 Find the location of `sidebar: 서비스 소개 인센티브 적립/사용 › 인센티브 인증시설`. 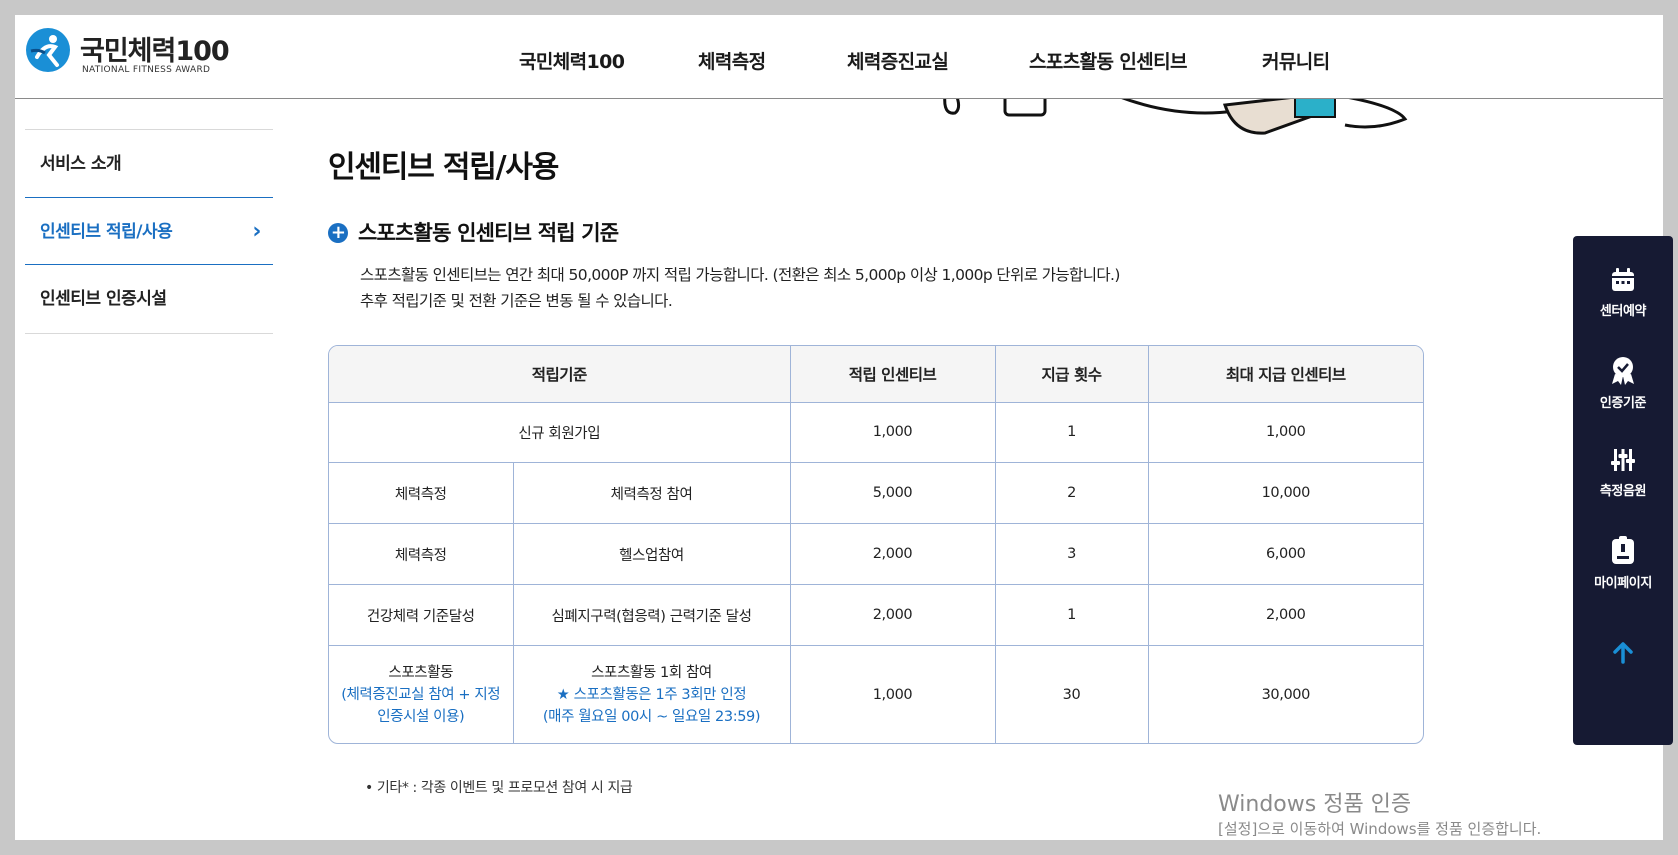

sidebar: 서비스 소개 인센티브 적립/사용 › 인센티브 인증시설 is located at coordinates (149, 231).